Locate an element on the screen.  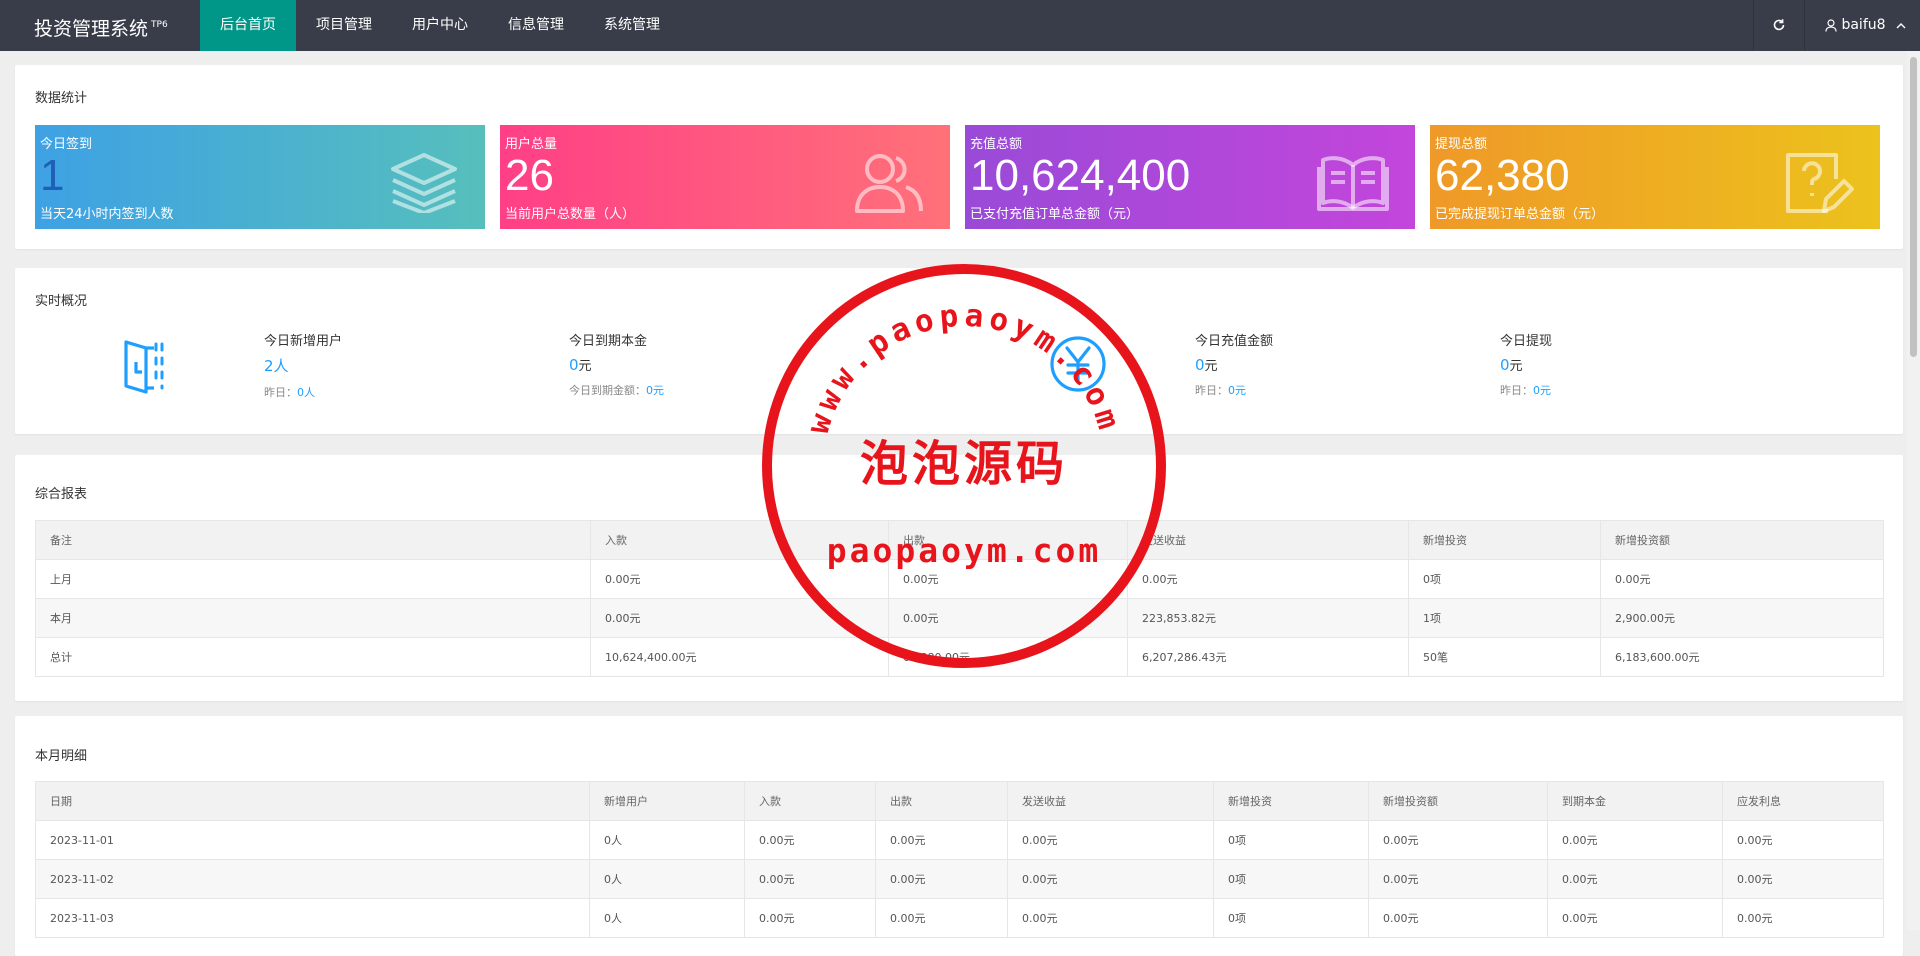
table-cell: 6,183,600.00元 is located at coordinates (1742, 657).